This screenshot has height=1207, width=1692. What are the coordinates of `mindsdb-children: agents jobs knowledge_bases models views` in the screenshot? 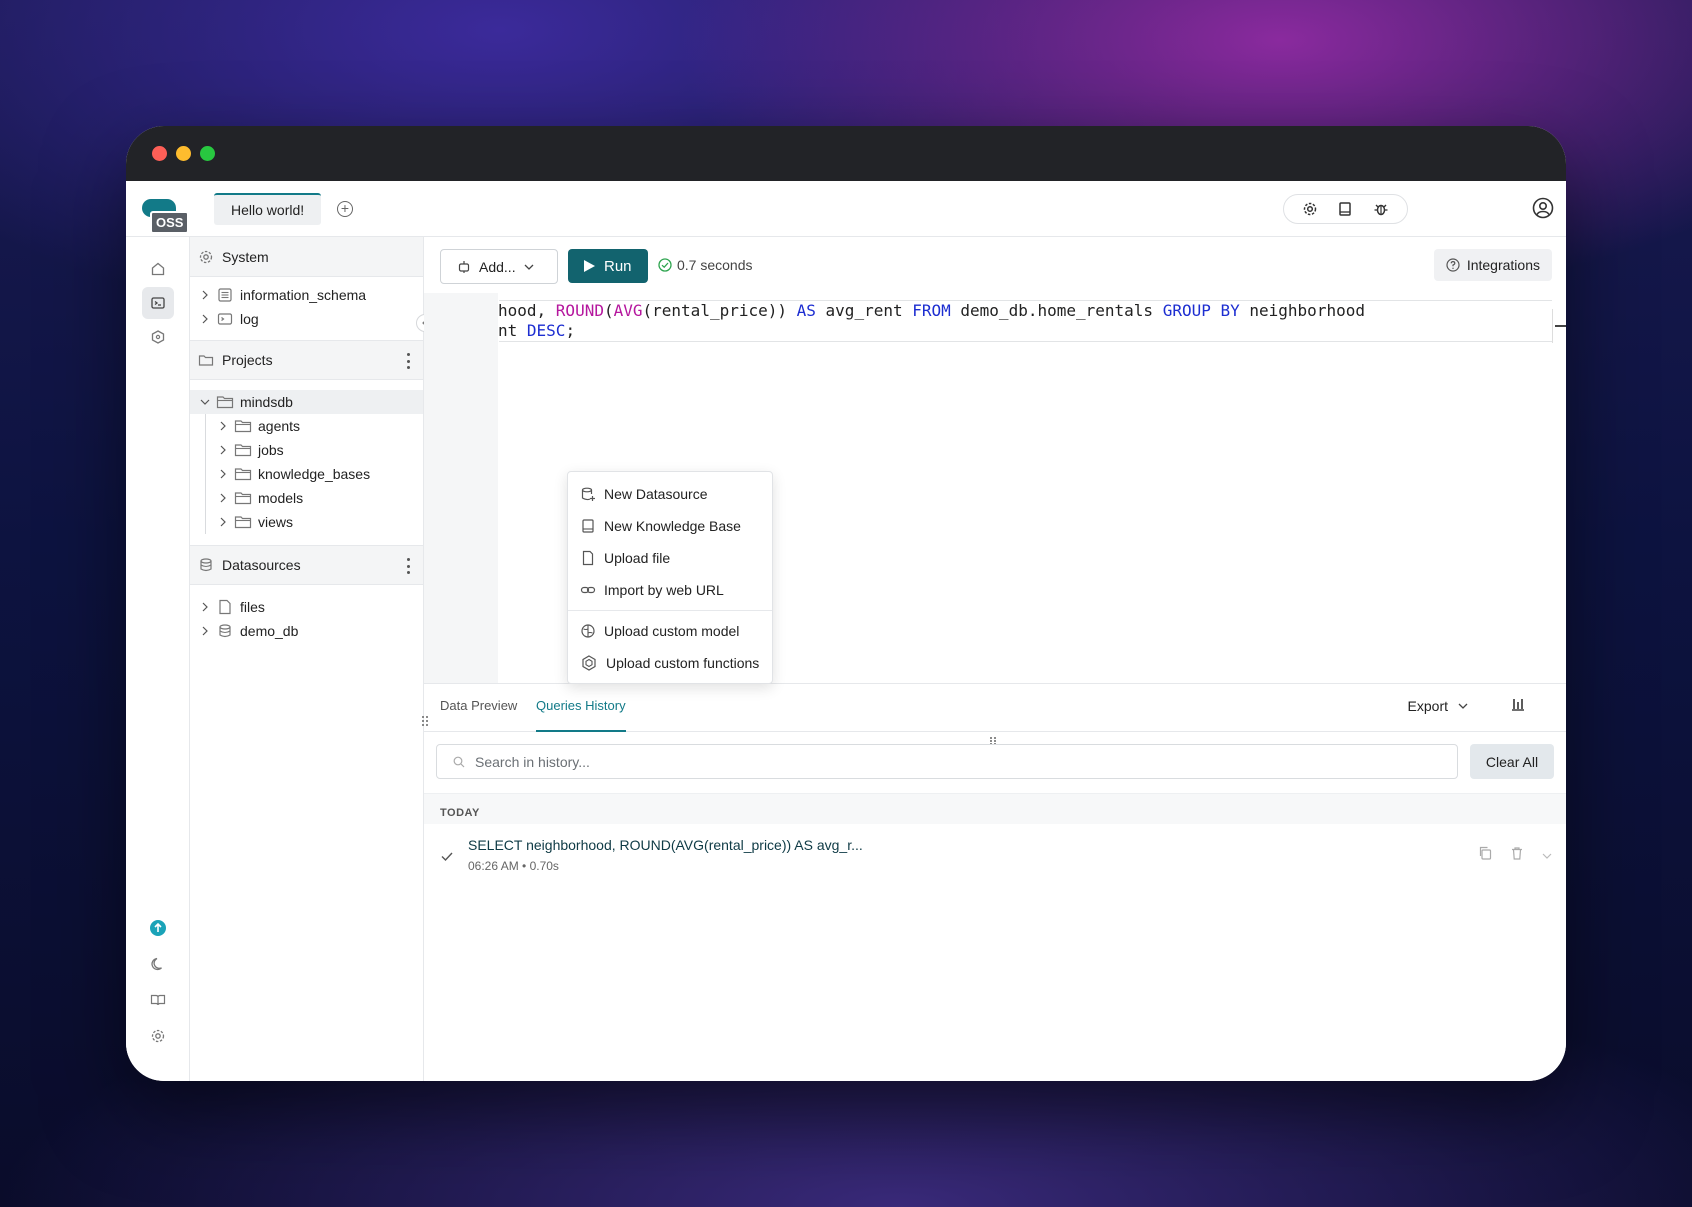 It's located at (306, 474).